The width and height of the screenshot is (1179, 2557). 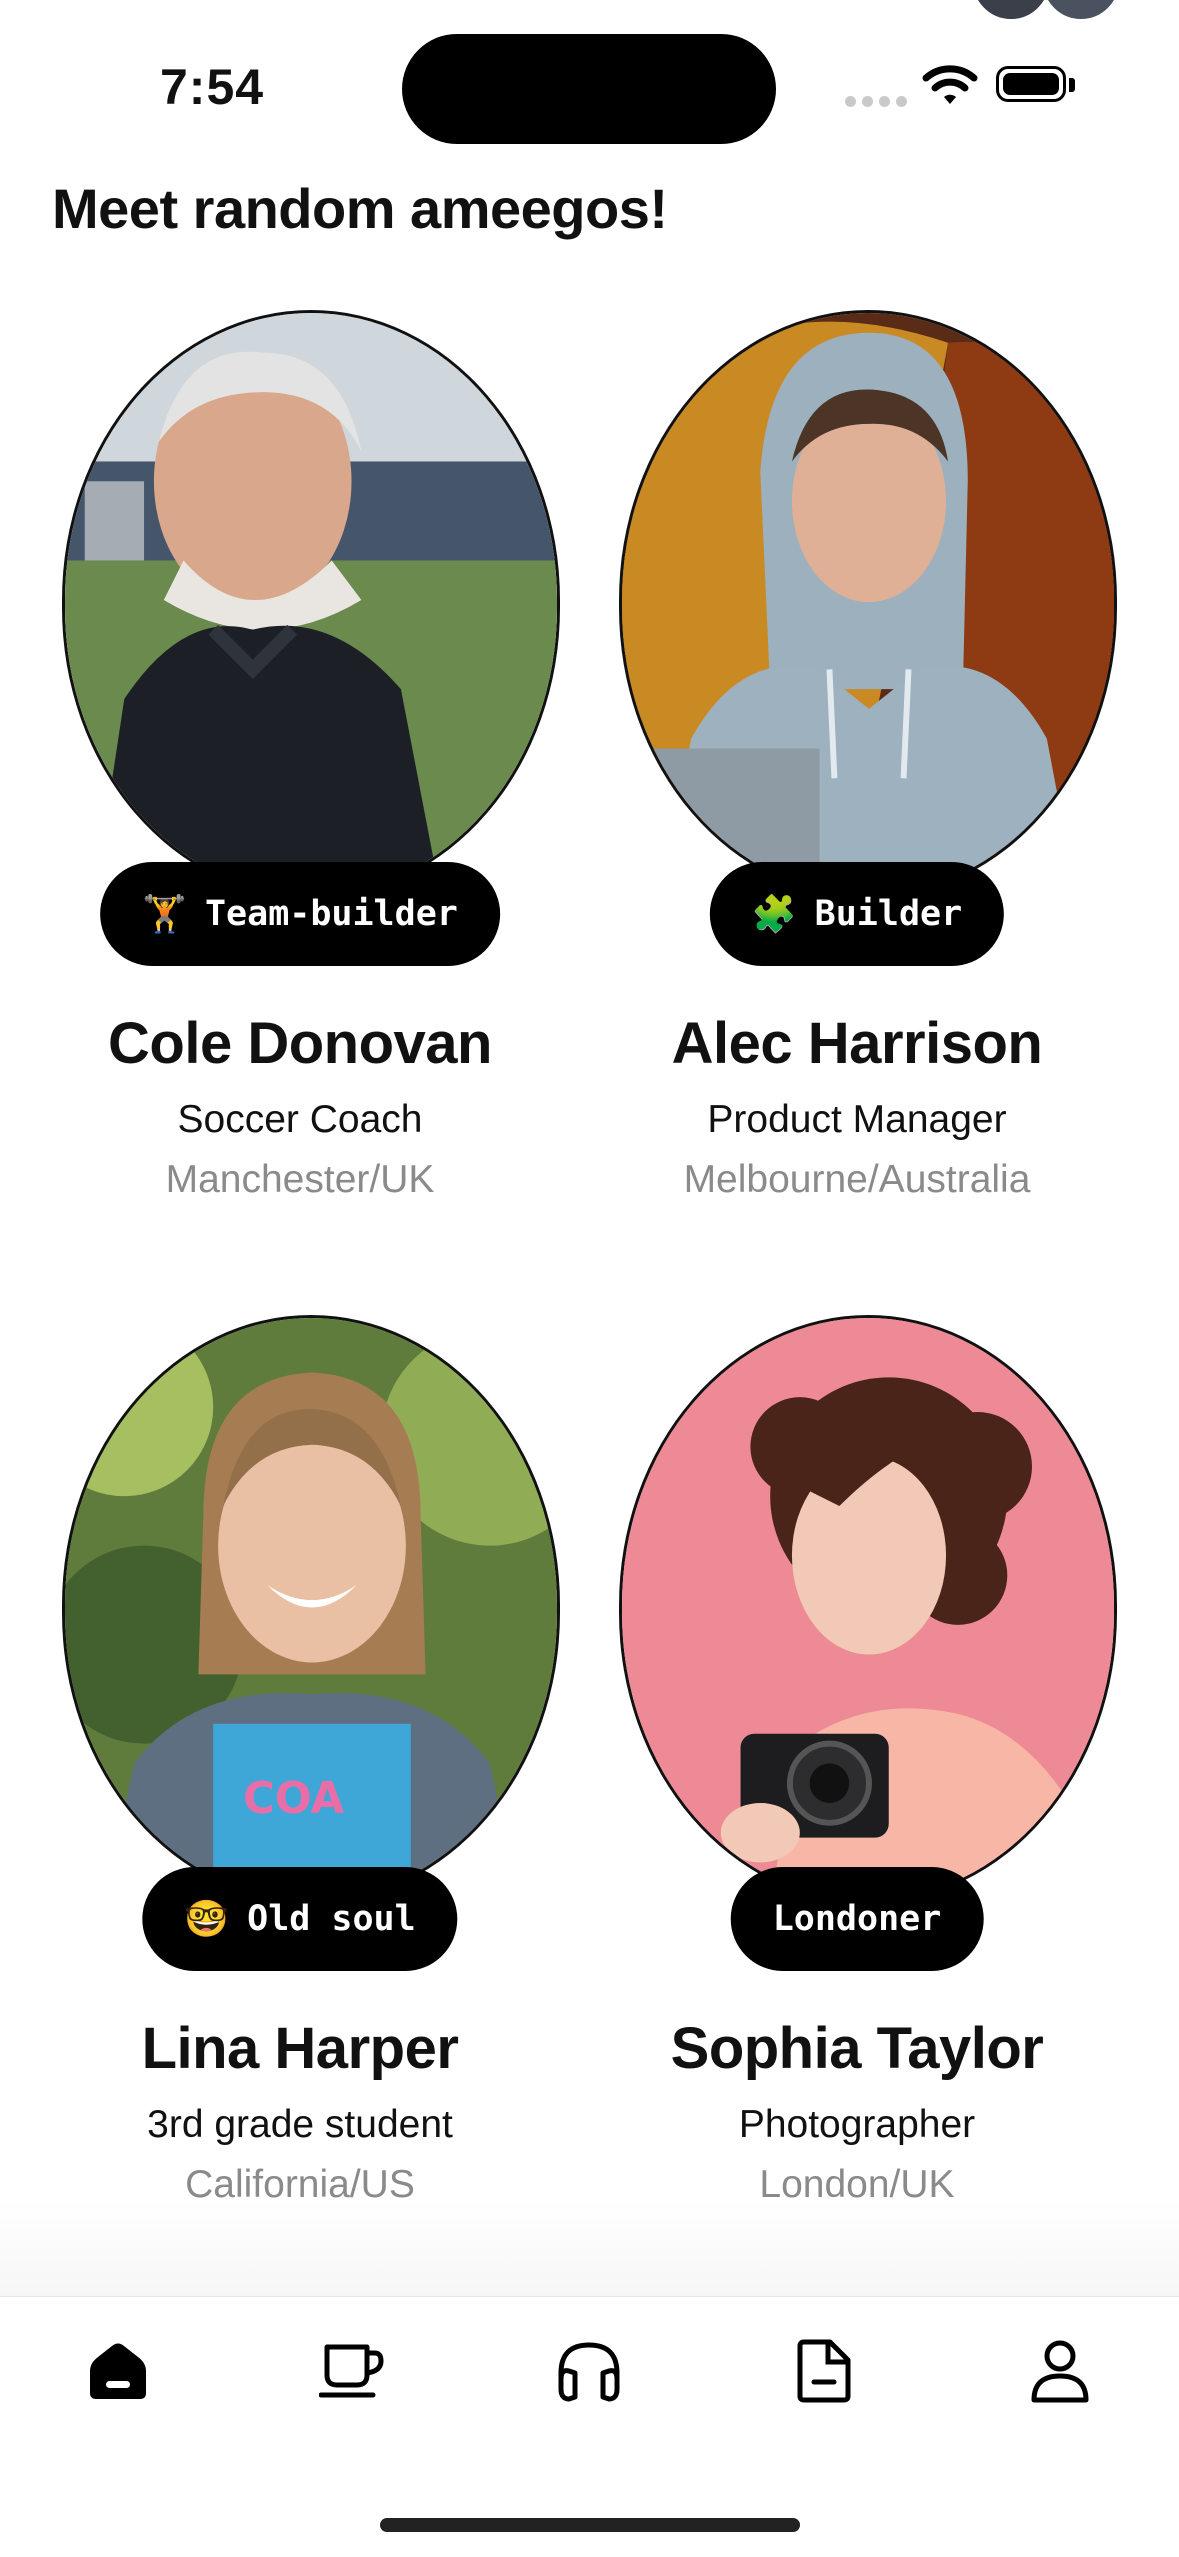 What do you see at coordinates (331, 914) in the screenshot?
I see `badge-label: Team-builder` at bounding box center [331, 914].